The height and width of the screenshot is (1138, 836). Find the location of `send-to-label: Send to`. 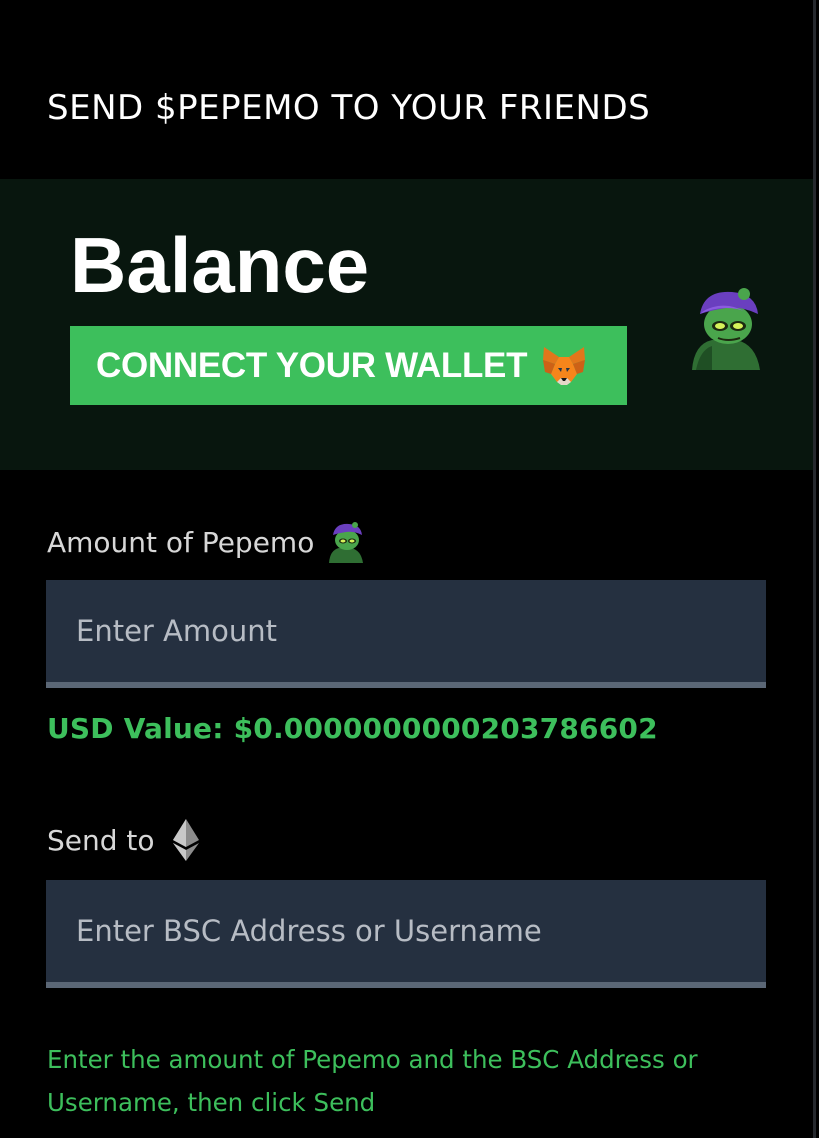

send-to-label: Send to is located at coordinates (124, 840).